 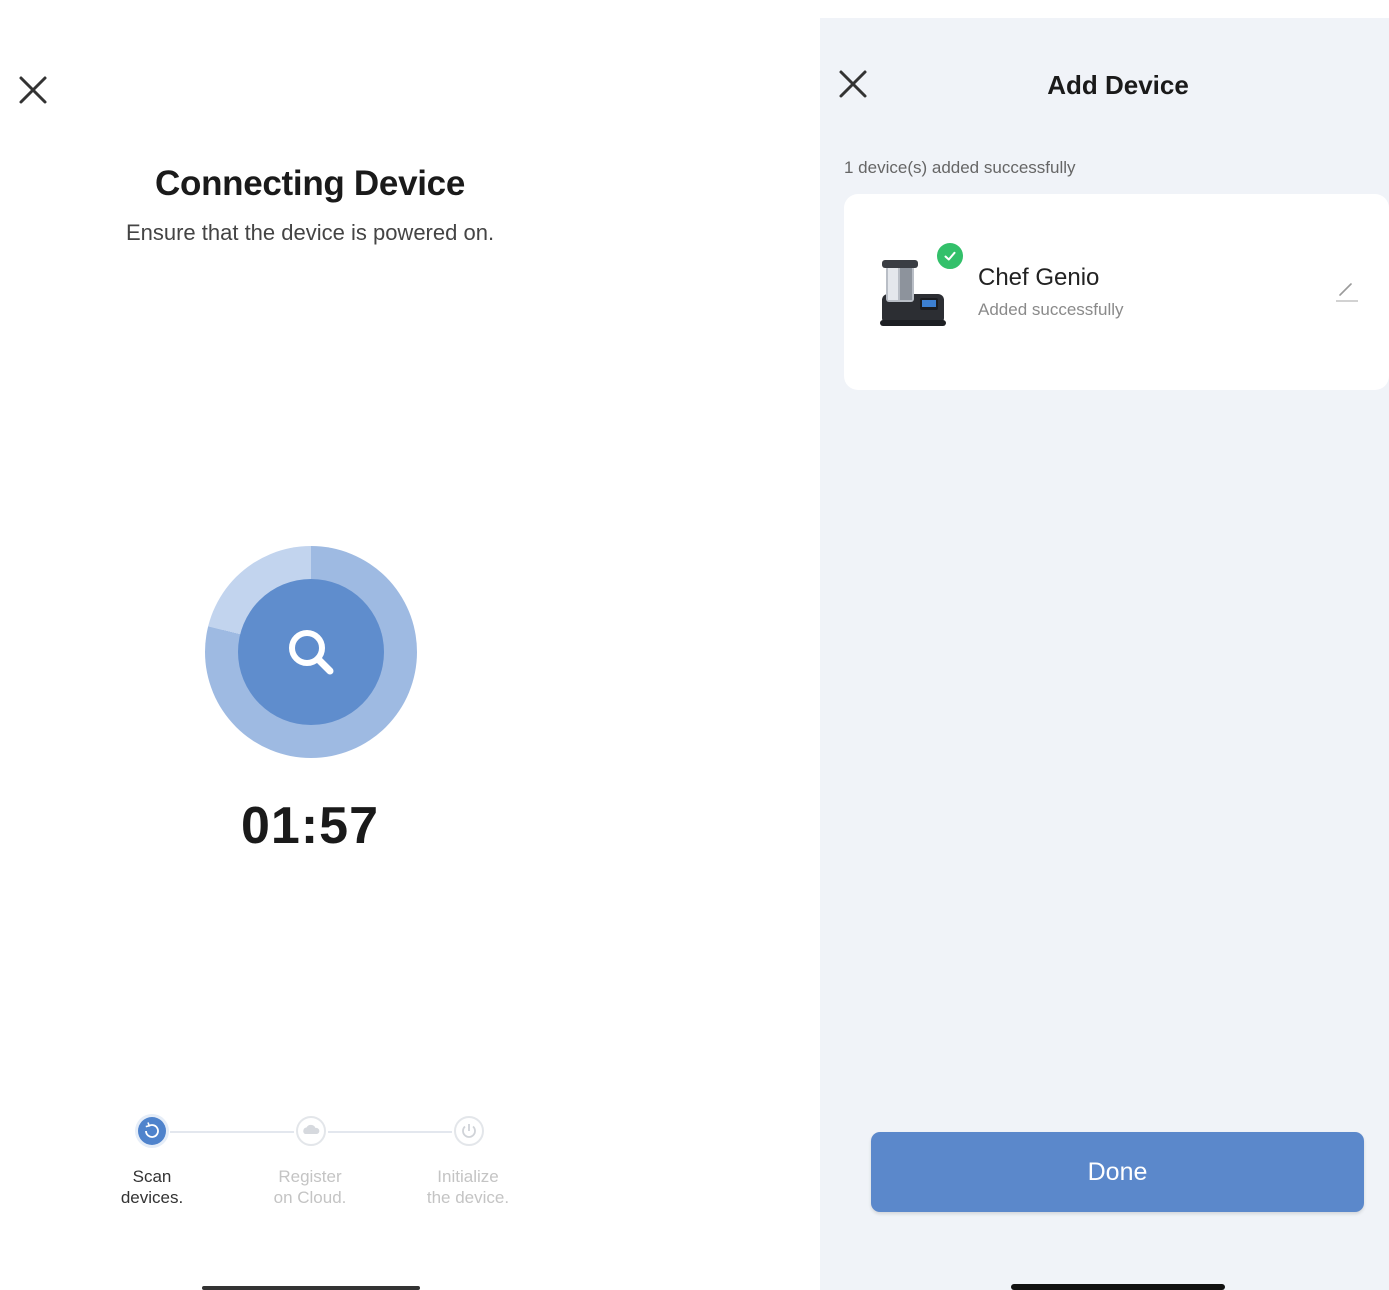 I want to click on step-register-indicator, so click(x=311, y=1131).